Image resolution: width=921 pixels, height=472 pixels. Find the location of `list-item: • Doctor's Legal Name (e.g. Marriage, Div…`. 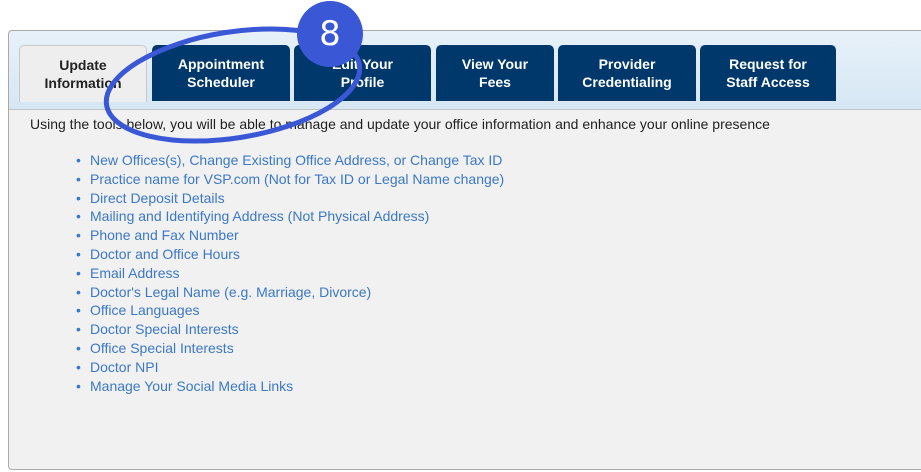

list-item: • Doctor's Legal Name (e.g. Marriage, Div… is located at coordinates (289, 292).